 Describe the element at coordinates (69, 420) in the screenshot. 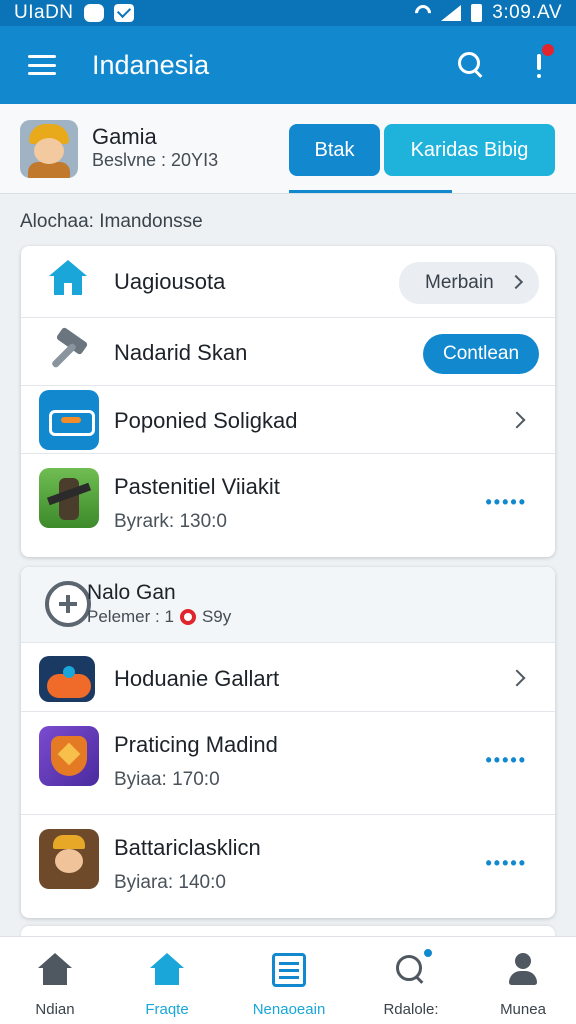

I see `toolbox-icon` at that location.